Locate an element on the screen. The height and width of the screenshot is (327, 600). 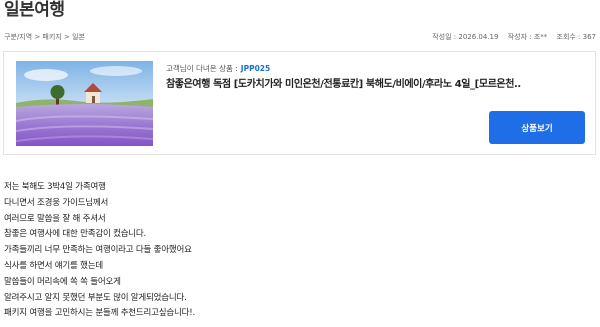
post-views: 조회수 : 367 is located at coordinates (576, 37).